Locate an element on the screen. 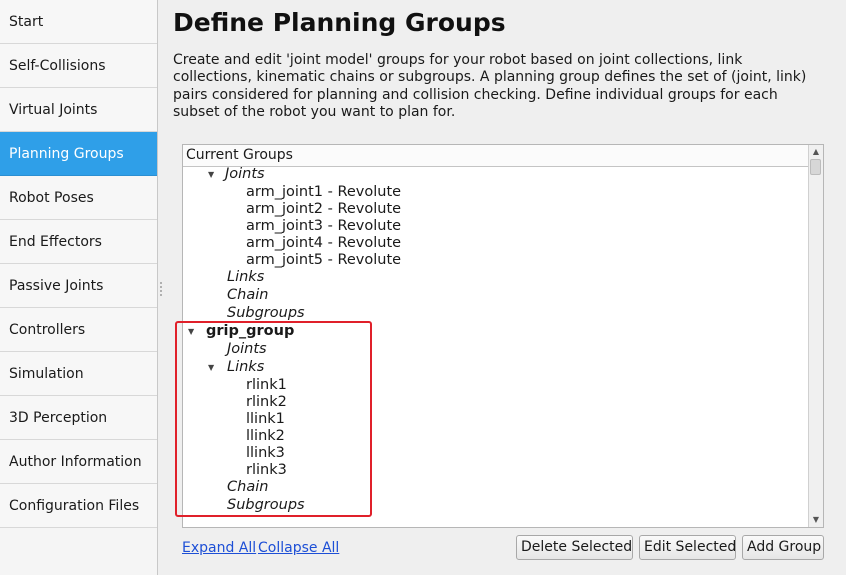 The height and width of the screenshot is (575, 846). nav-passive-joints: Passive Joints is located at coordinates (78, 286).